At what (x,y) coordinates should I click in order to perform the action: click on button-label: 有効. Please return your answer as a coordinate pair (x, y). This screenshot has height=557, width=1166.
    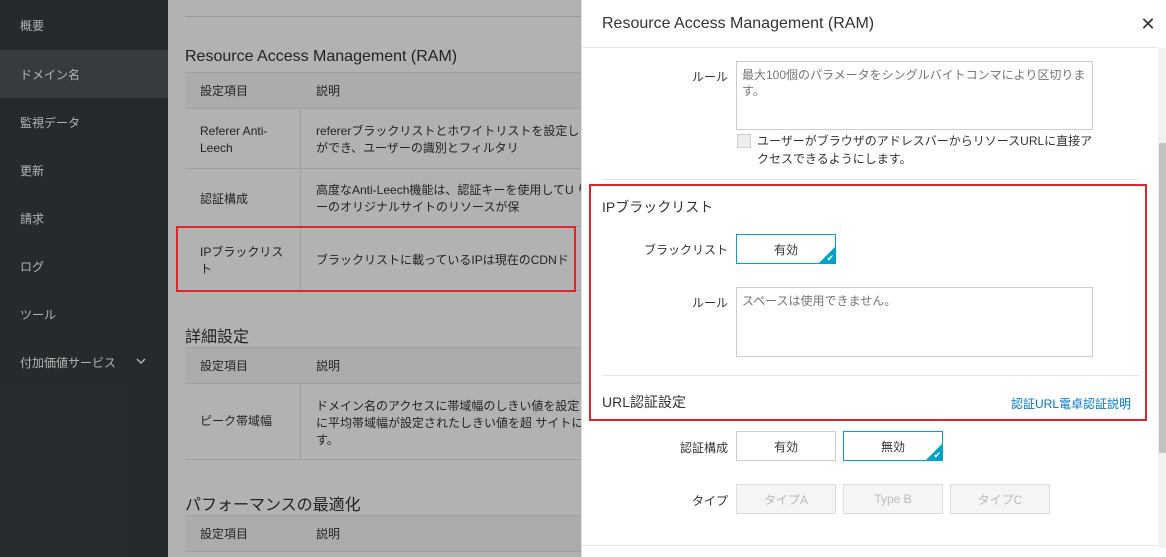
    Looking at the image, I should click on (785, 446).